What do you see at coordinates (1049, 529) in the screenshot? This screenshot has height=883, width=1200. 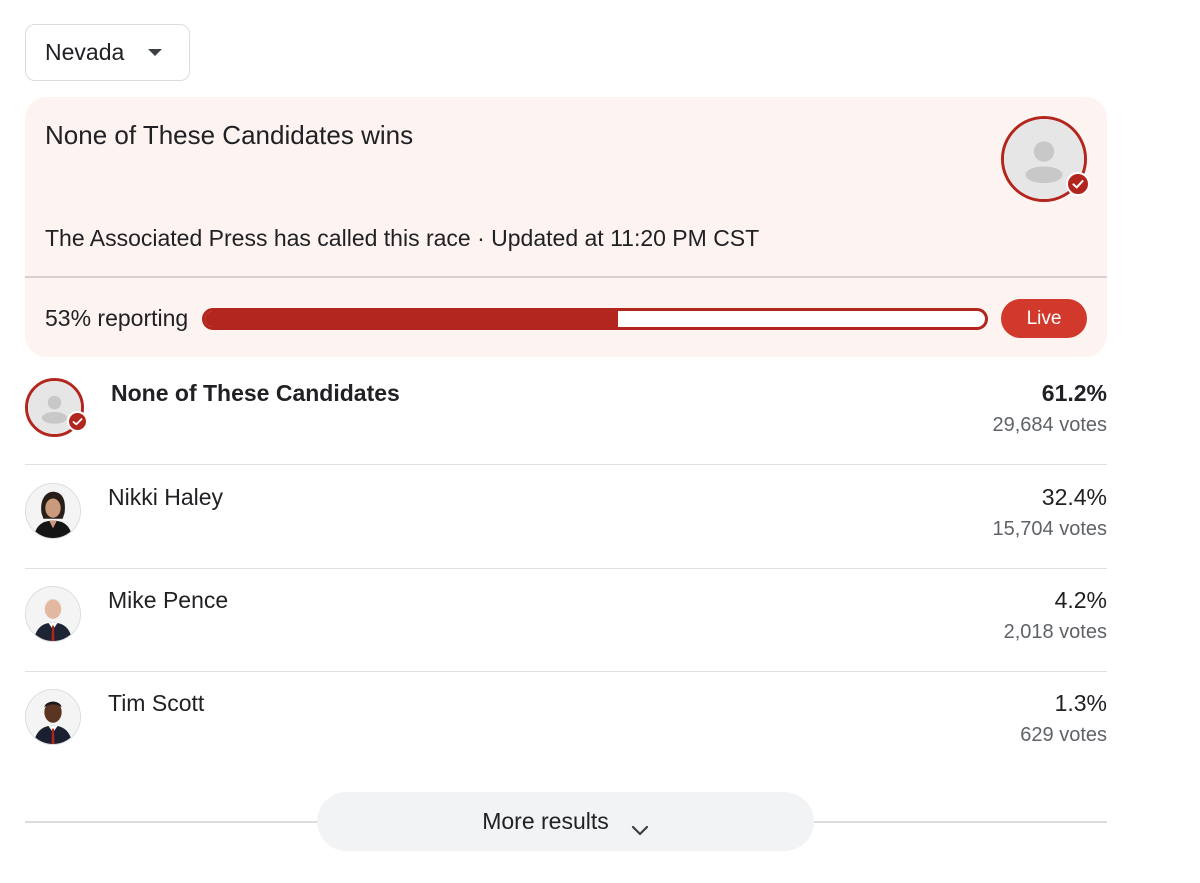 I see `candidate-votes: 15,704 votes` at bounding box center [1049, 529].